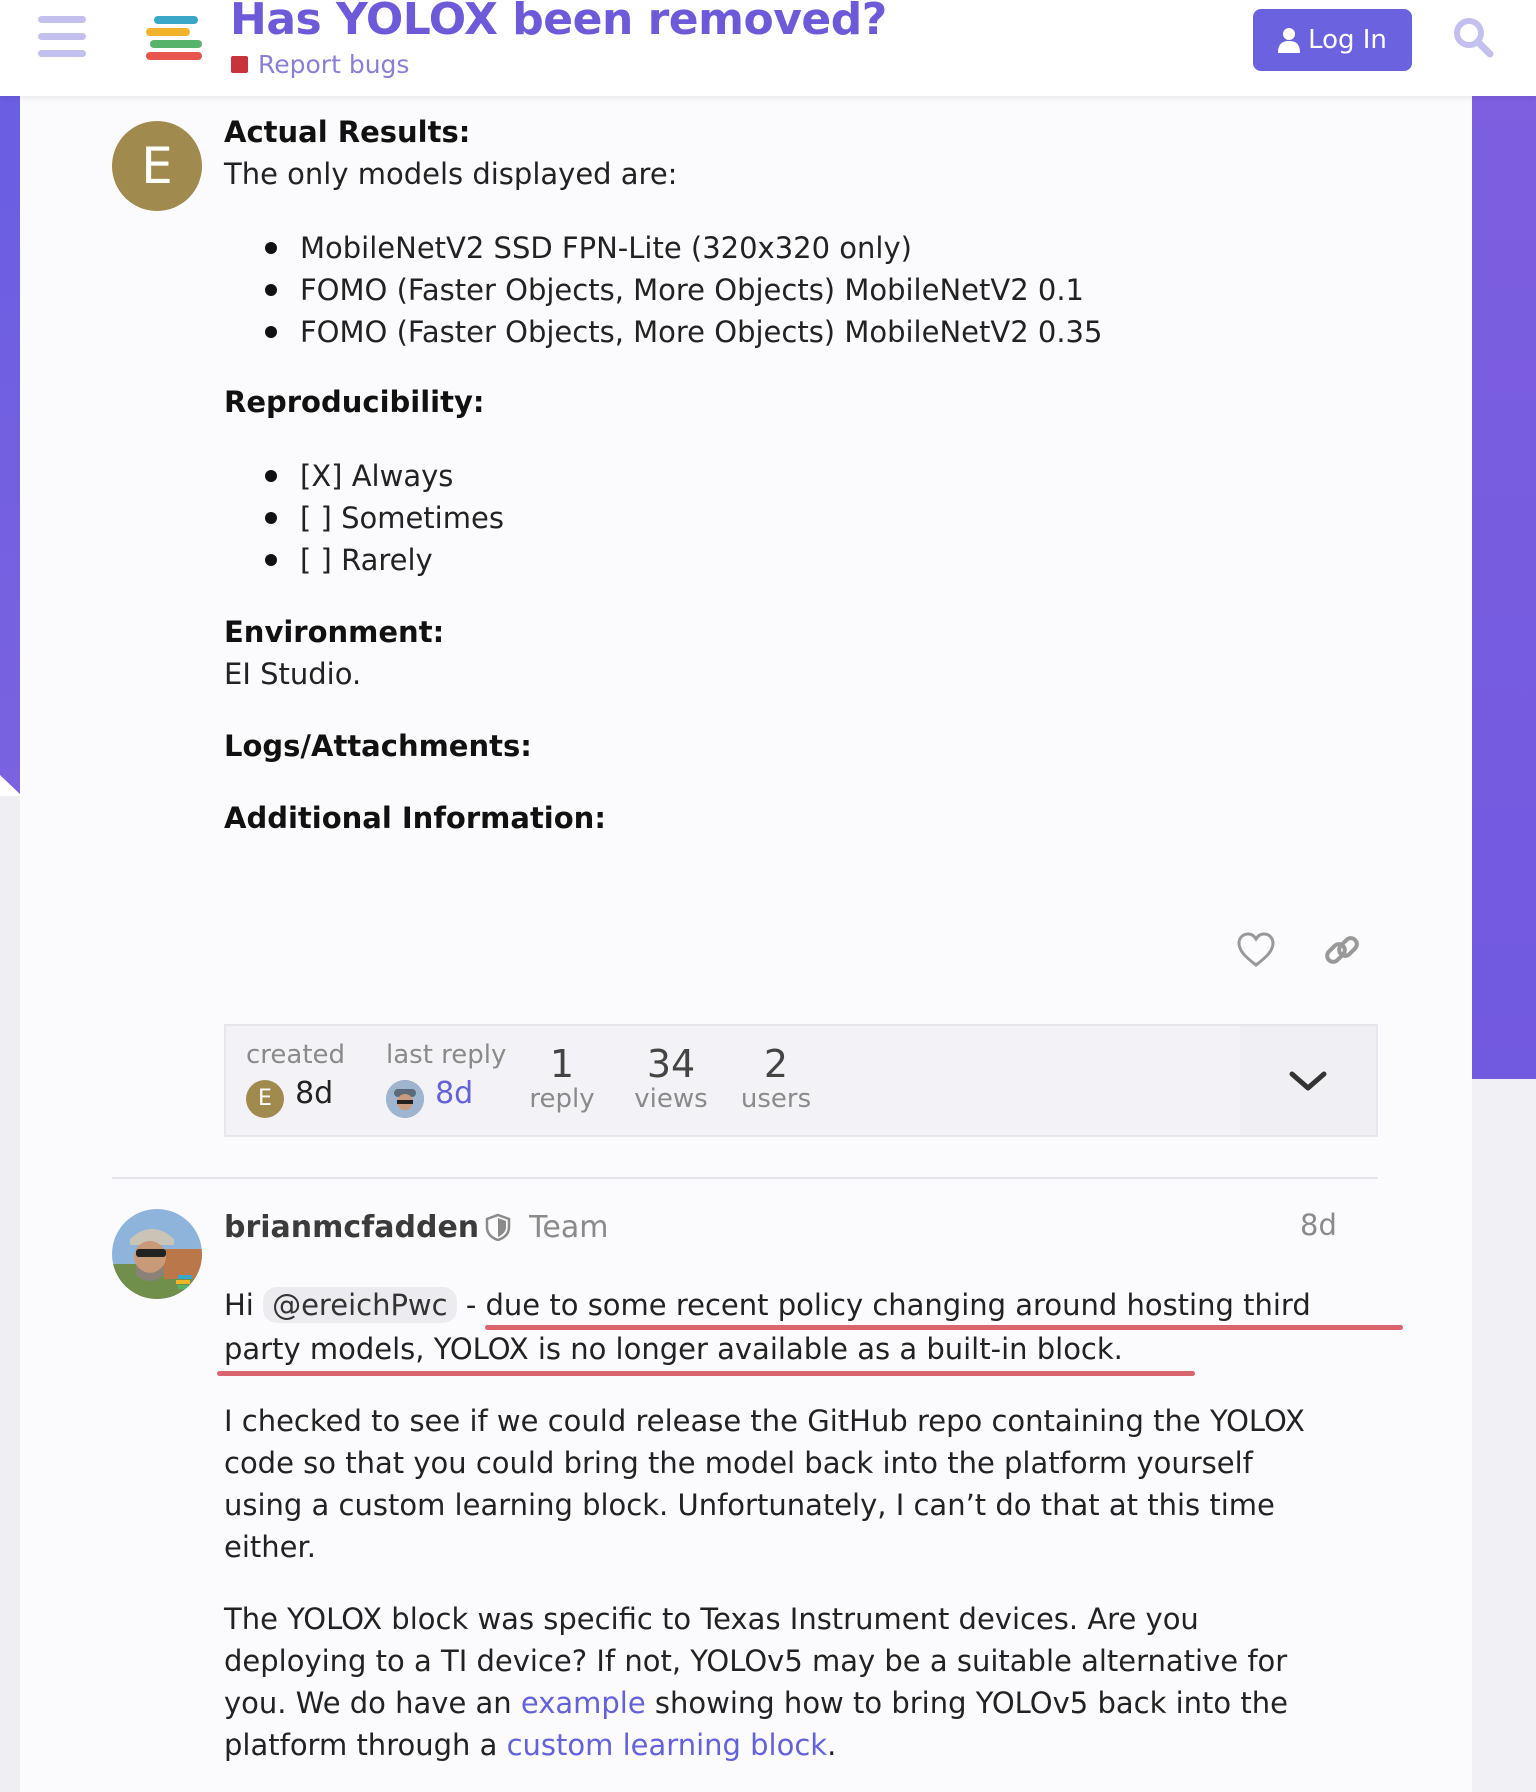 The width and height of the screenshot is (1536, 1792). I want to click on login-button: Log In, so click(1332, 40).